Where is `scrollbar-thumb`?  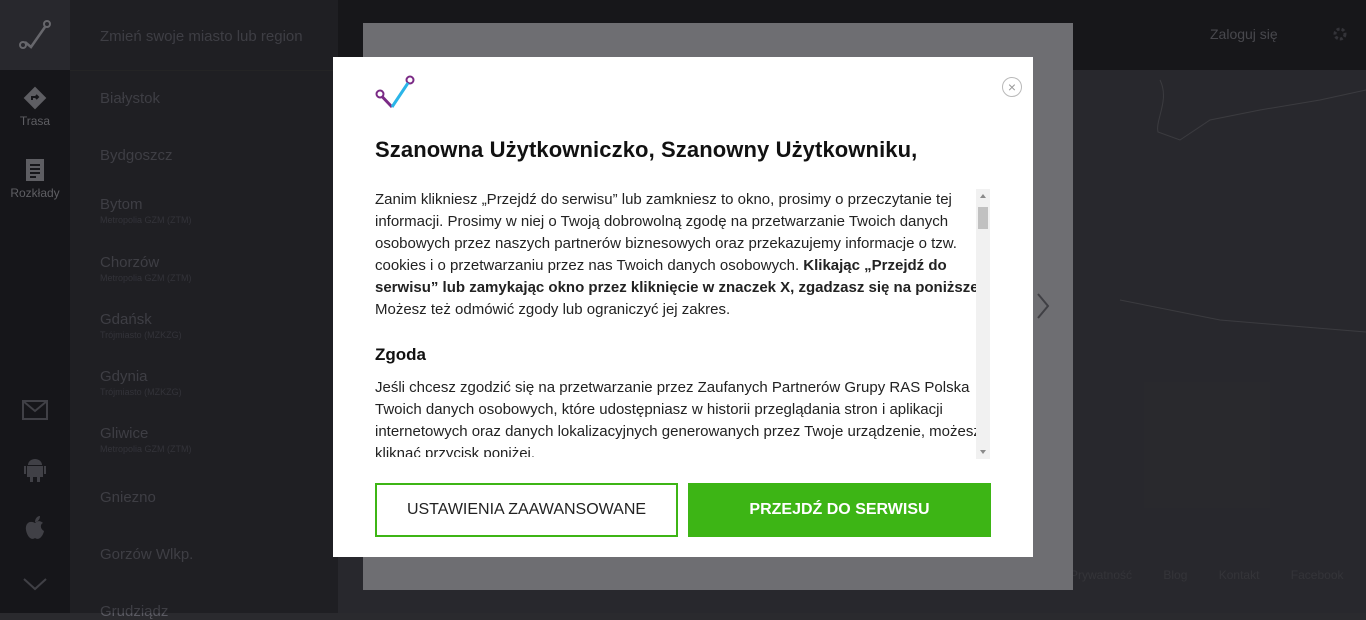 scrollbar-thumb is located at coordinates (983, 218).